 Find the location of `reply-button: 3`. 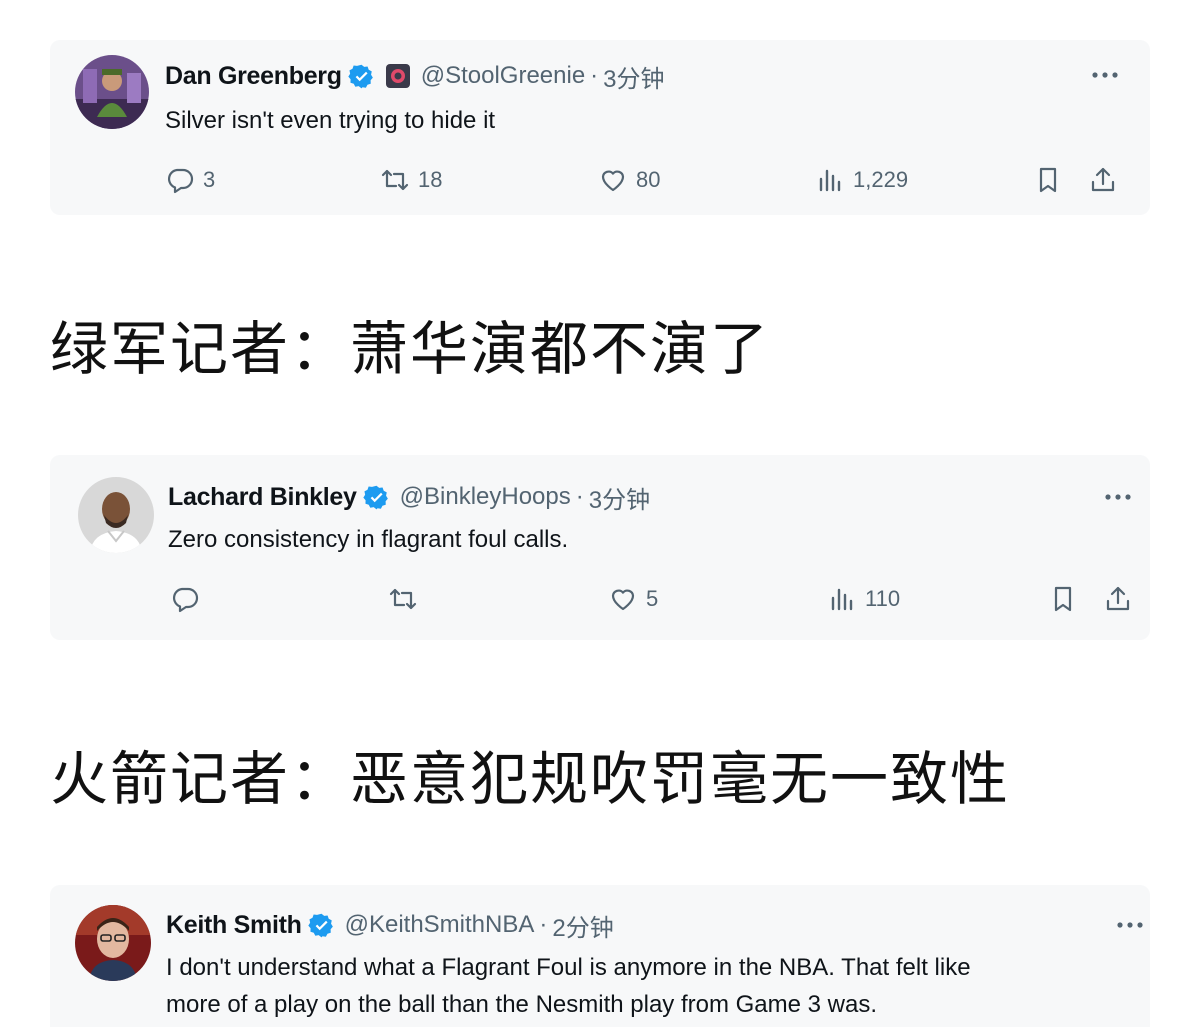

reply-button: 3 is located at coordinates (190, 180).